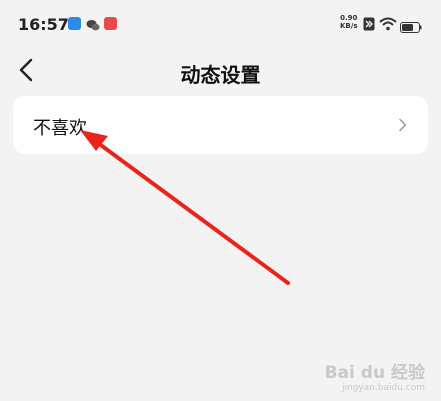  What do you see at coordinates (220, 23) in the screenshot?
I see `status-bar: 16:57 0.90 KB/s` at bounding box center [220, 23].